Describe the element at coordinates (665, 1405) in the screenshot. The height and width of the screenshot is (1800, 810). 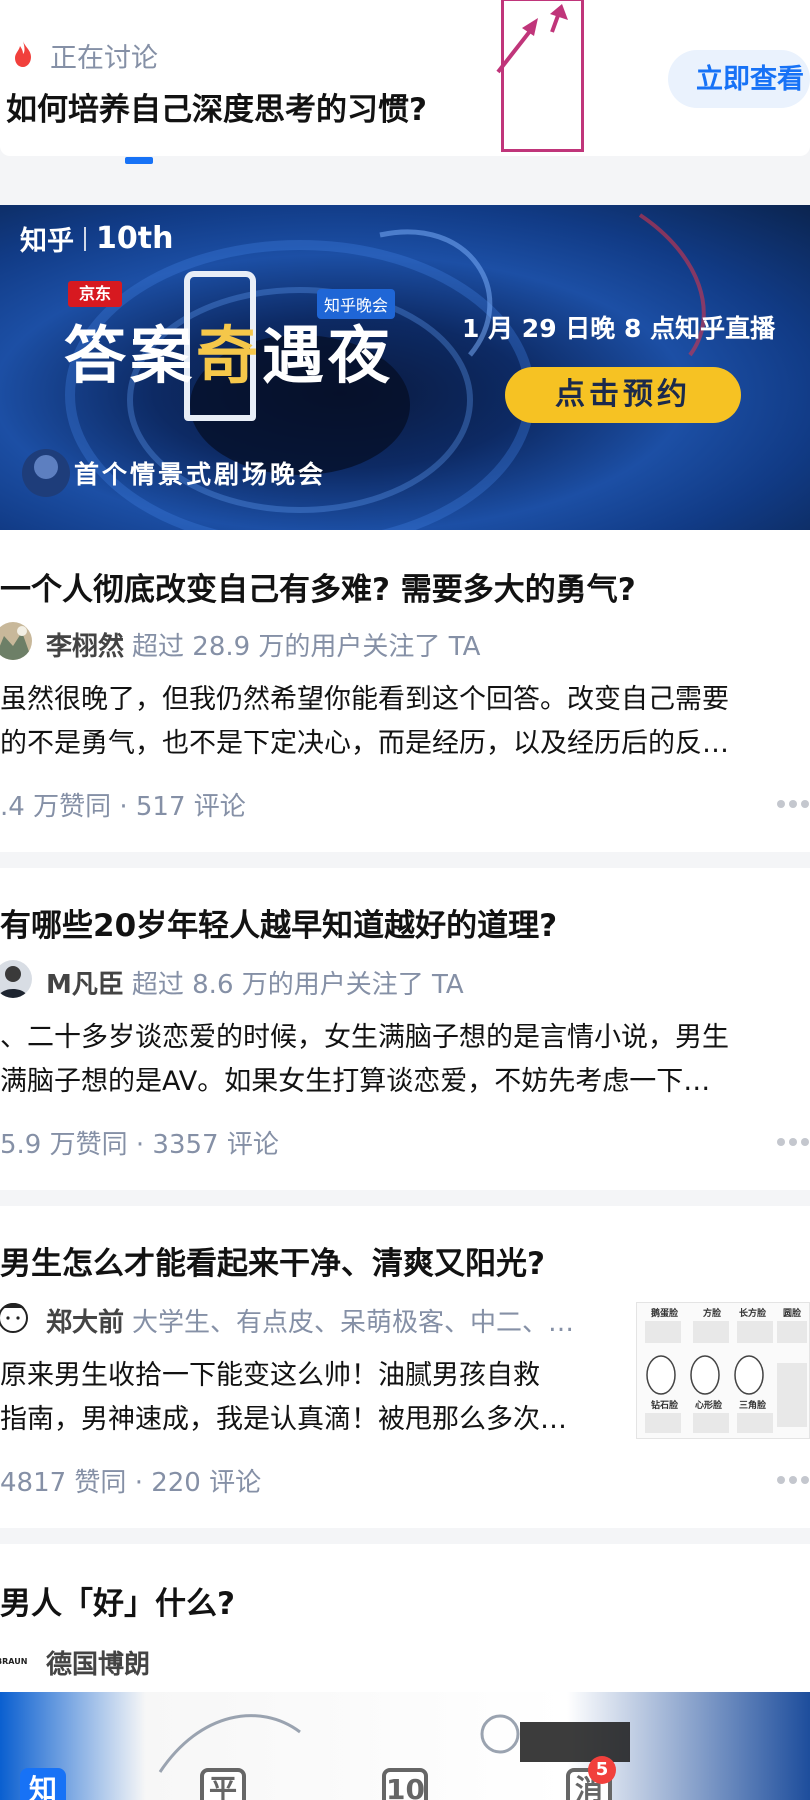
I see `thumb-label: 钻石脸` at that location.